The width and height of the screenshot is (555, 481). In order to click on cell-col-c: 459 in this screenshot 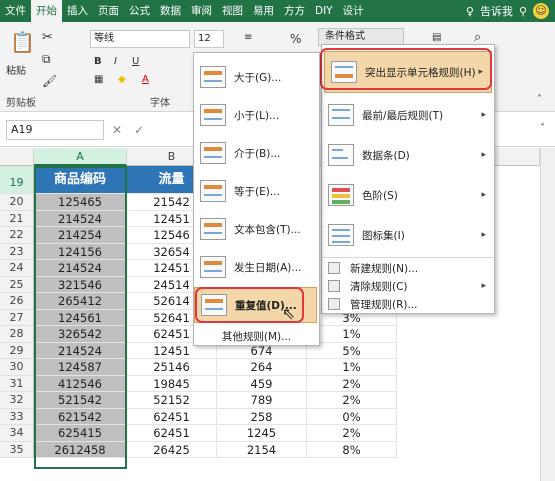, I will do `click(262, 383)`.